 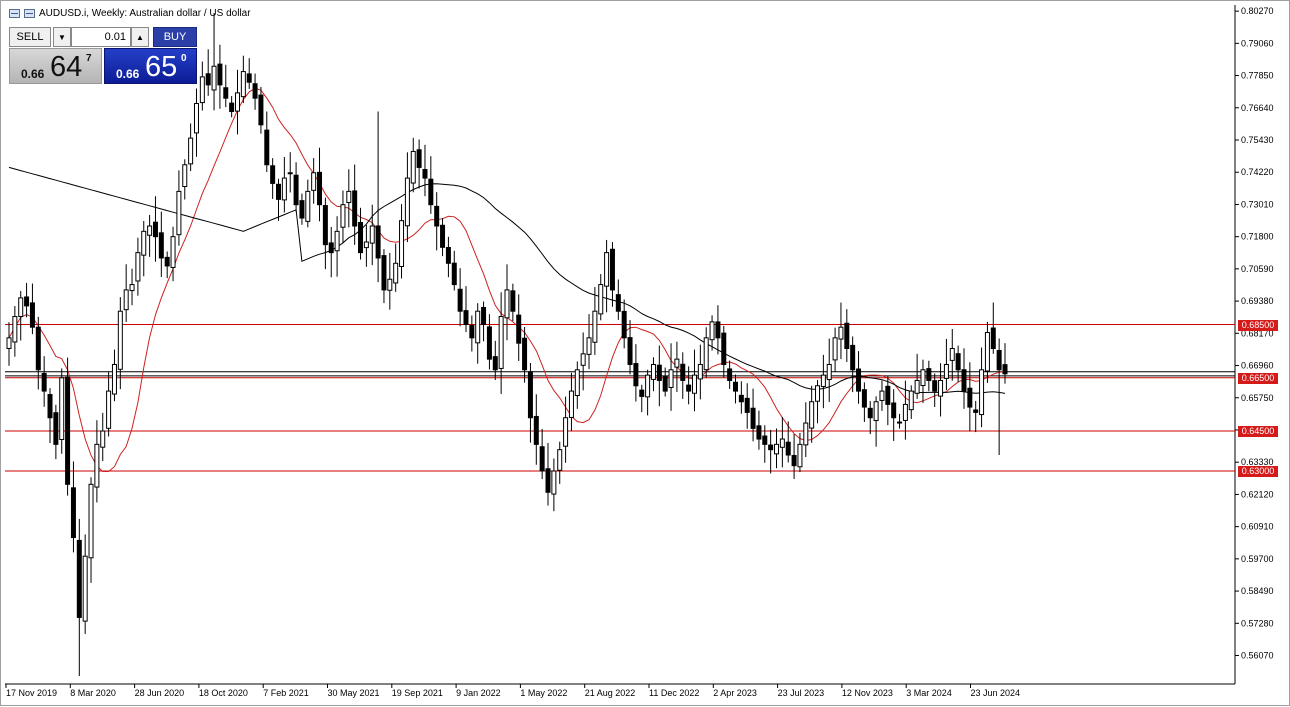 What do you see at coordinates (29, 13) in the screenshot?
I see `chart-window-icon` at bounding box center [29, 13].